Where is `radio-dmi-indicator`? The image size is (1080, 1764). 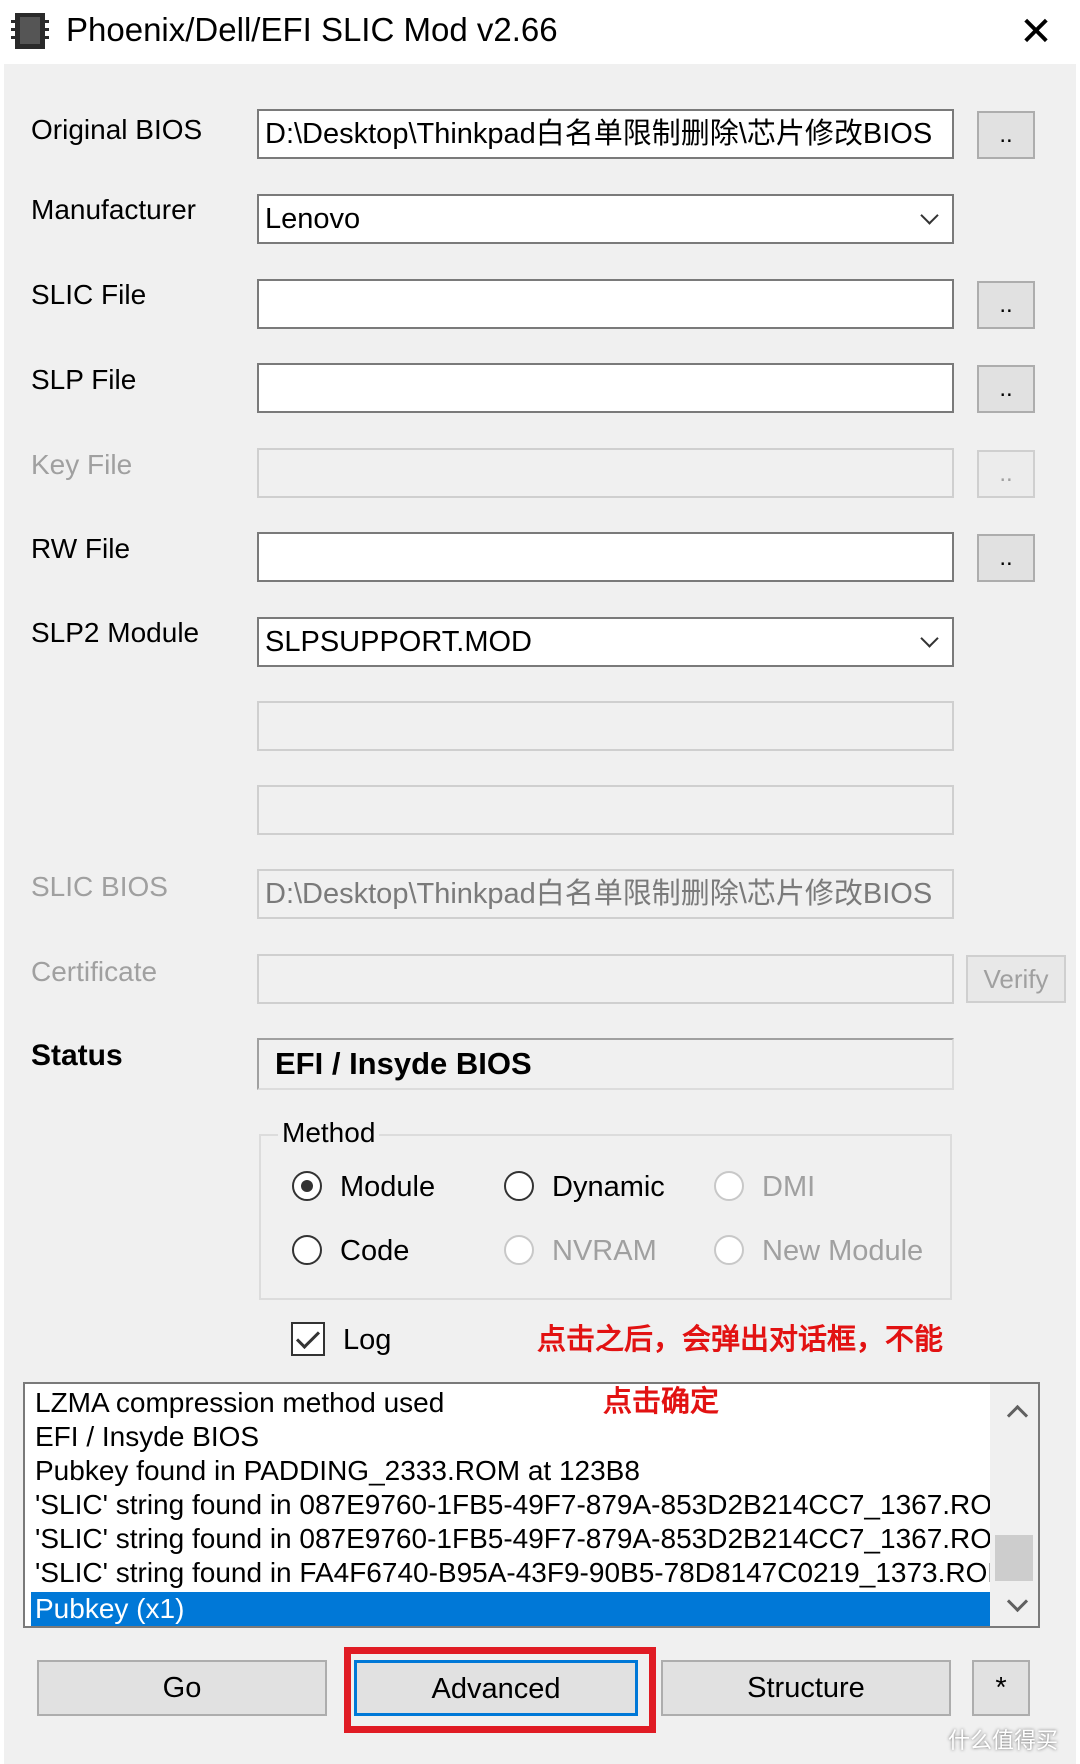
radio-dmi-indicator is located at coordinates (729, 1186).